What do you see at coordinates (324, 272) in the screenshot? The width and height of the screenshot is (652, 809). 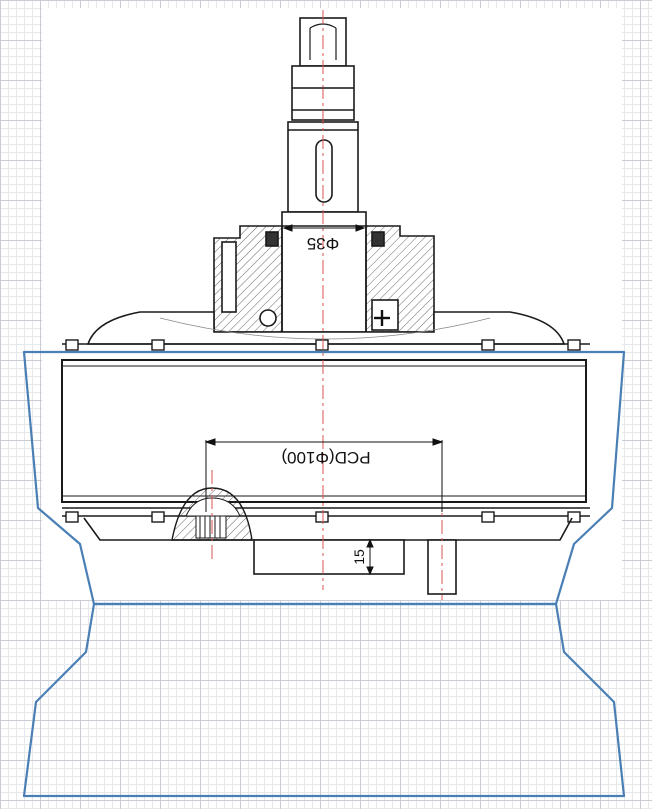 I see `shaft-lower` at bounding box center [324, 272].